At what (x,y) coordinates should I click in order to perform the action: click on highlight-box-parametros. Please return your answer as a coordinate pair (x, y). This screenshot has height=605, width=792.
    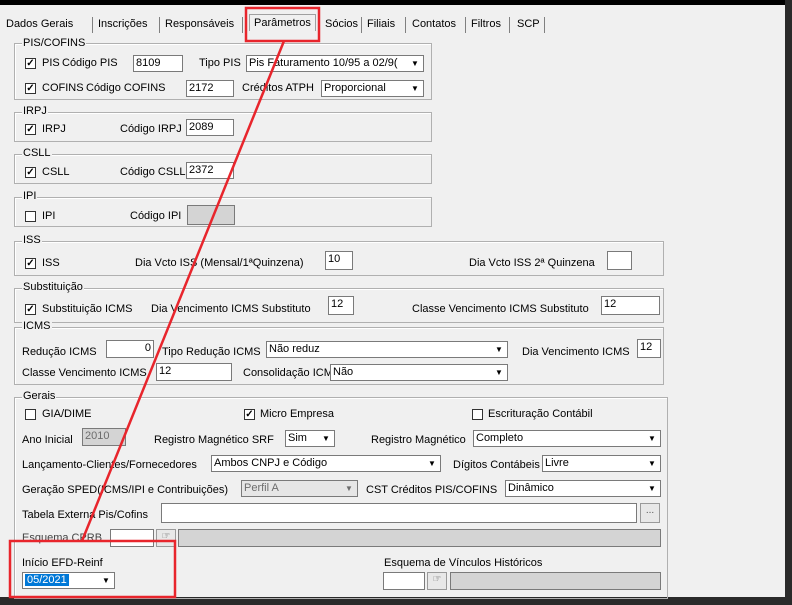
    Looking at the image, I should click on (282, 24).